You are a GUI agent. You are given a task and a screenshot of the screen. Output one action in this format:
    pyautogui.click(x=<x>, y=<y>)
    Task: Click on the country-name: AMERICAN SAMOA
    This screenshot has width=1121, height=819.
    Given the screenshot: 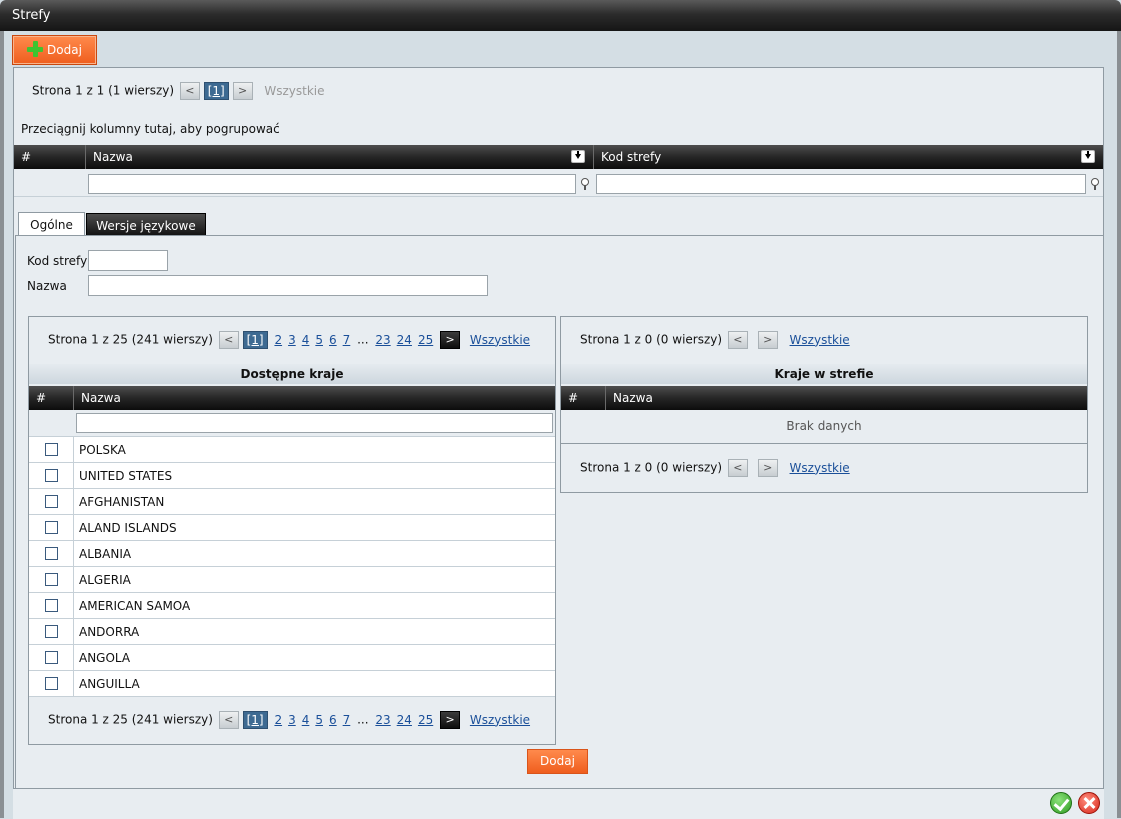 What is the action you would take?
    pyautogui.click(x=135, y=606)
    